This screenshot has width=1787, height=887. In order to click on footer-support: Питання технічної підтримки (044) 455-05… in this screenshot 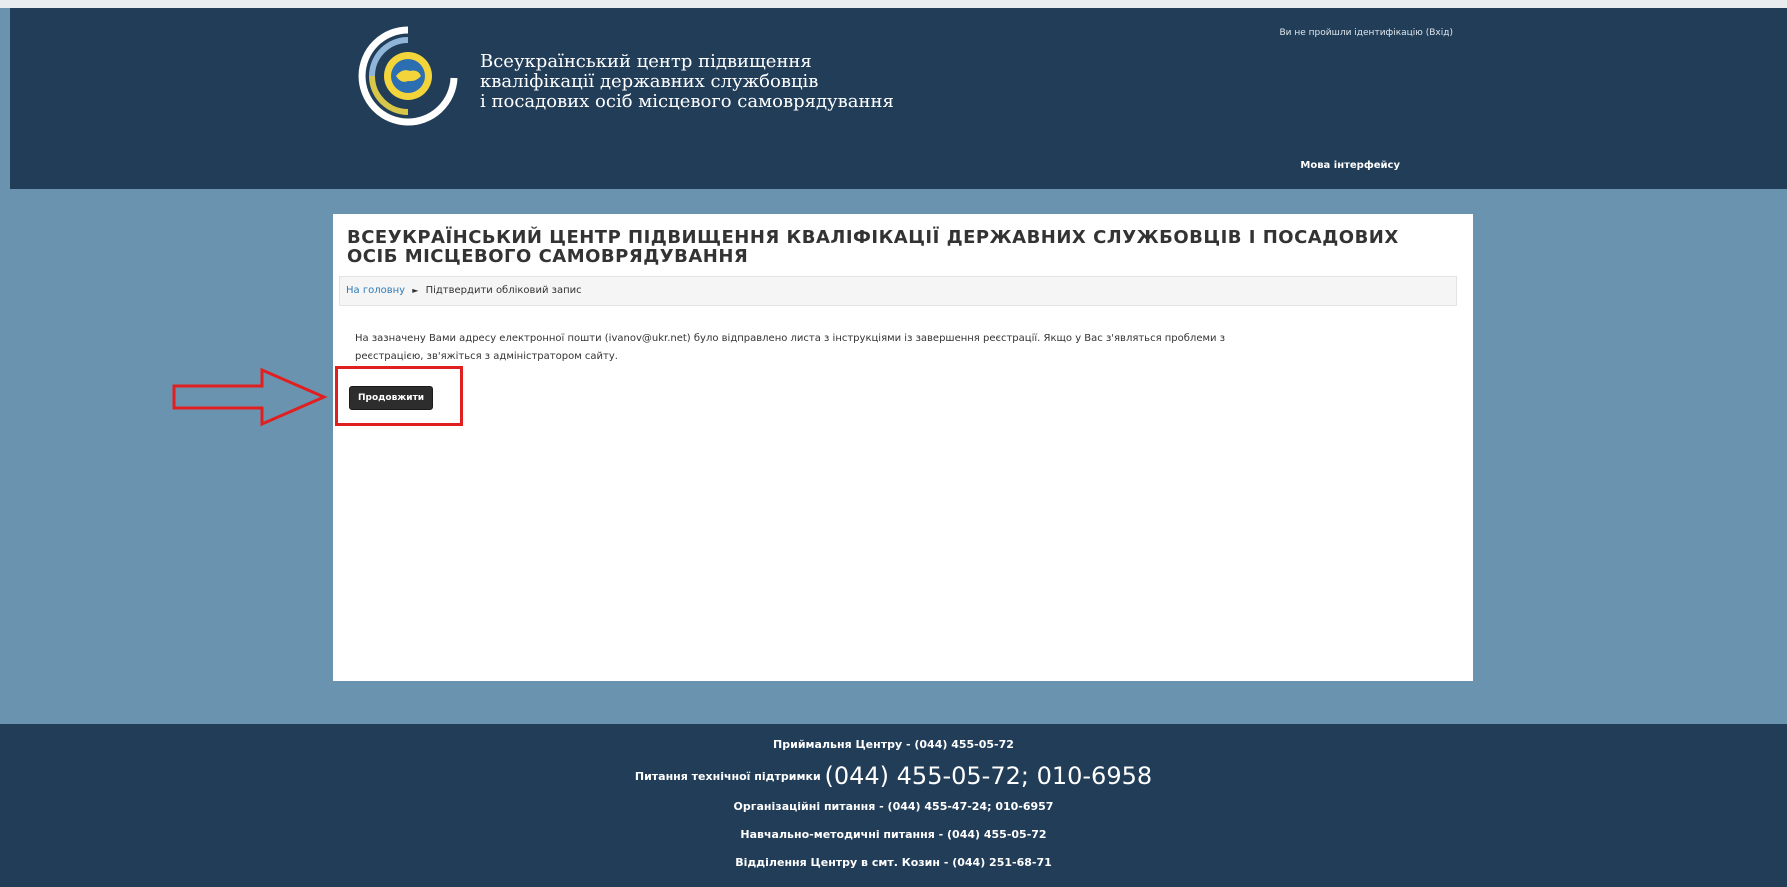, I will do `click(893, 776)`.